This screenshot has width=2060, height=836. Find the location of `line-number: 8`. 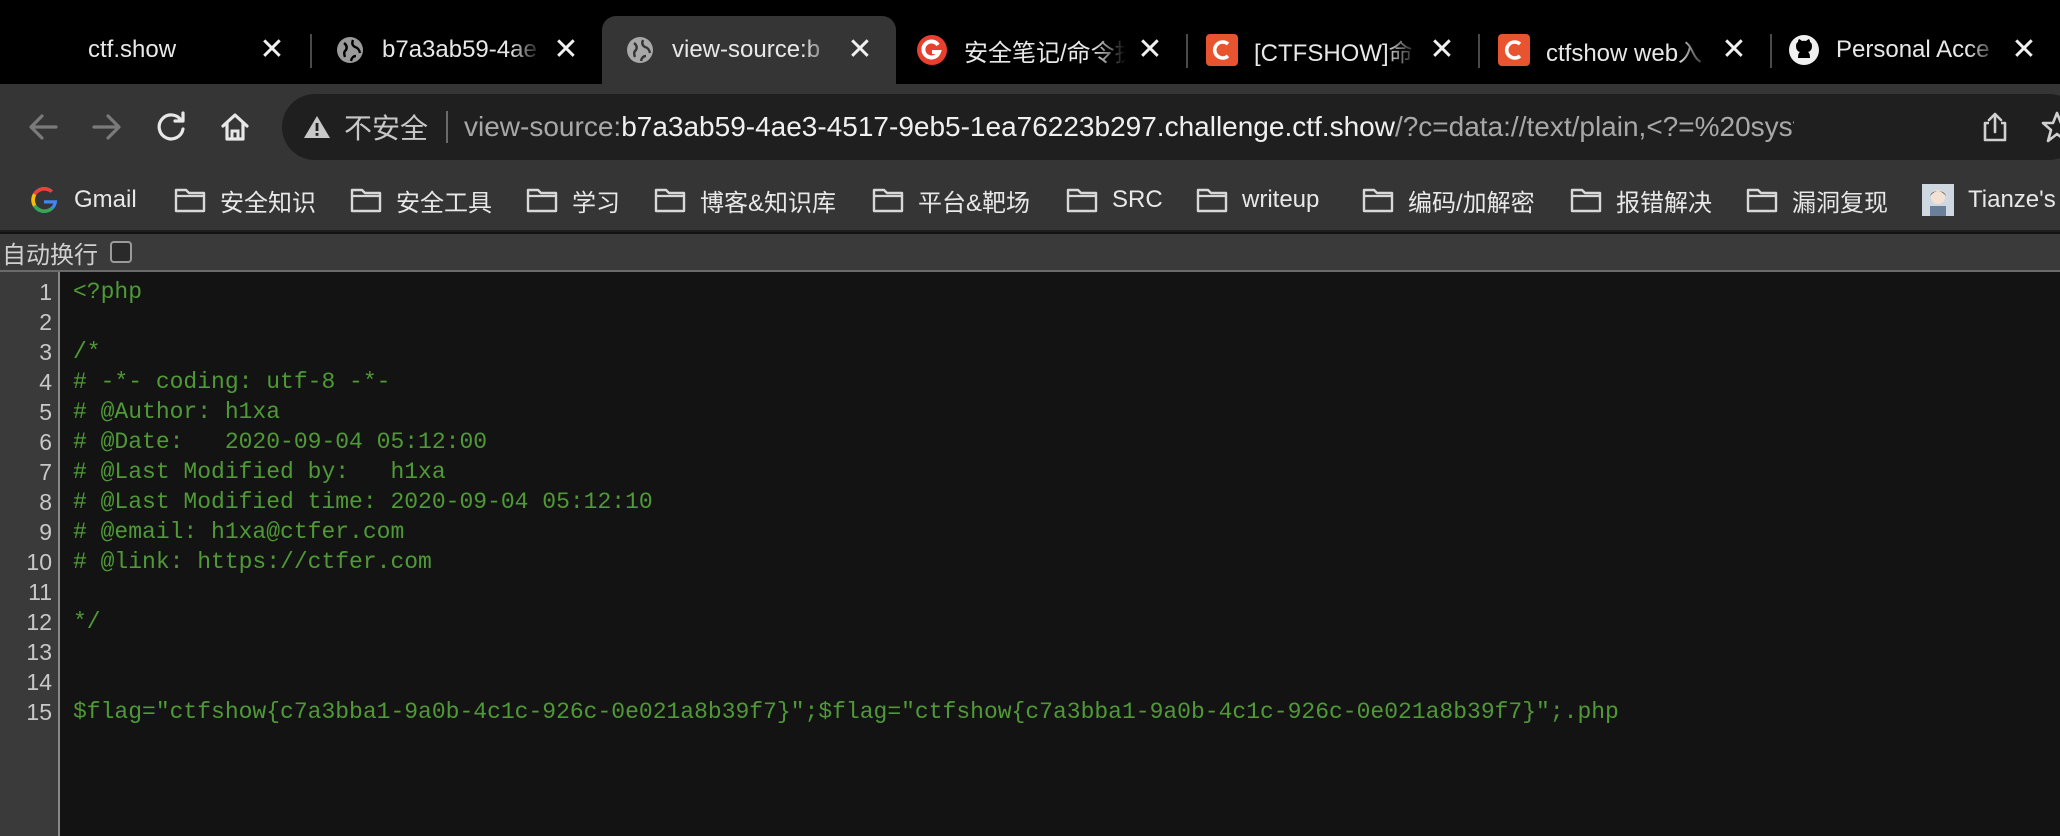

line-number: 8 is located at coordinates (45, 502).